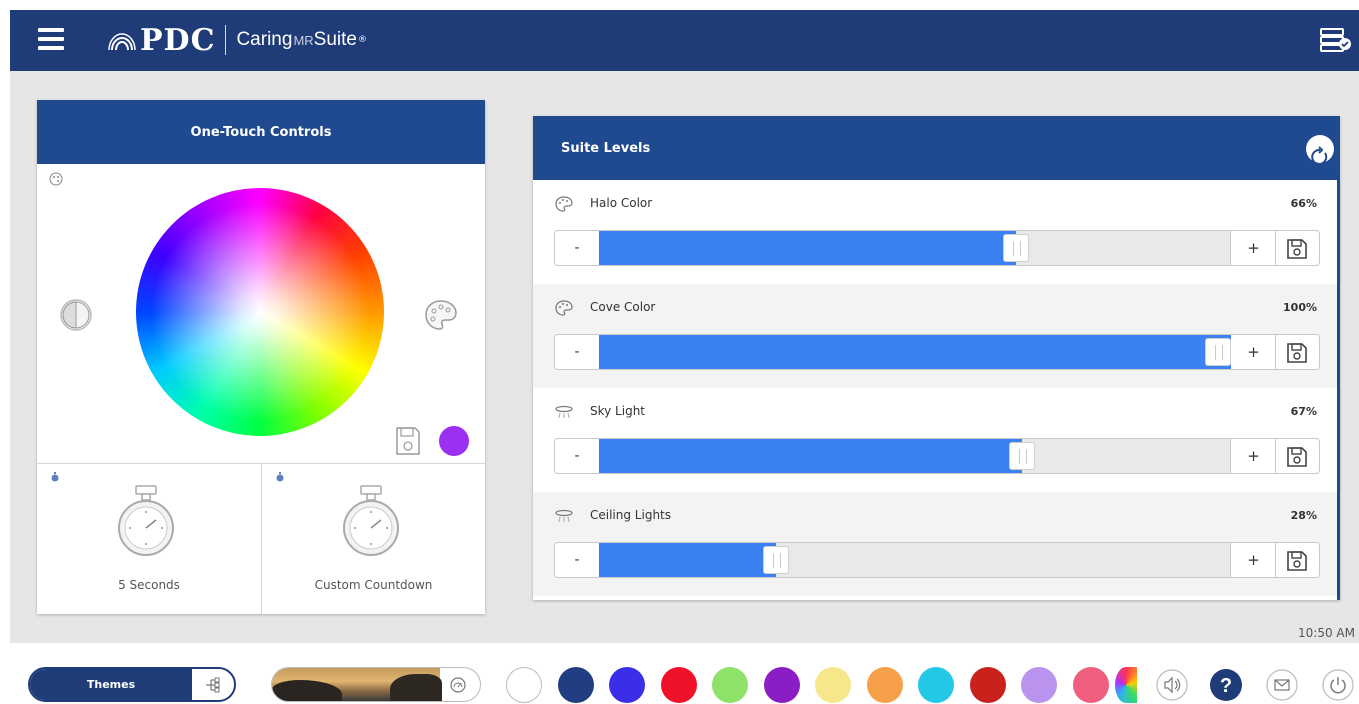  What do you see at coordinates (1303, 515) in the screenshot?
I see `level-percent: 28%` at bounding box center [1303, 515].